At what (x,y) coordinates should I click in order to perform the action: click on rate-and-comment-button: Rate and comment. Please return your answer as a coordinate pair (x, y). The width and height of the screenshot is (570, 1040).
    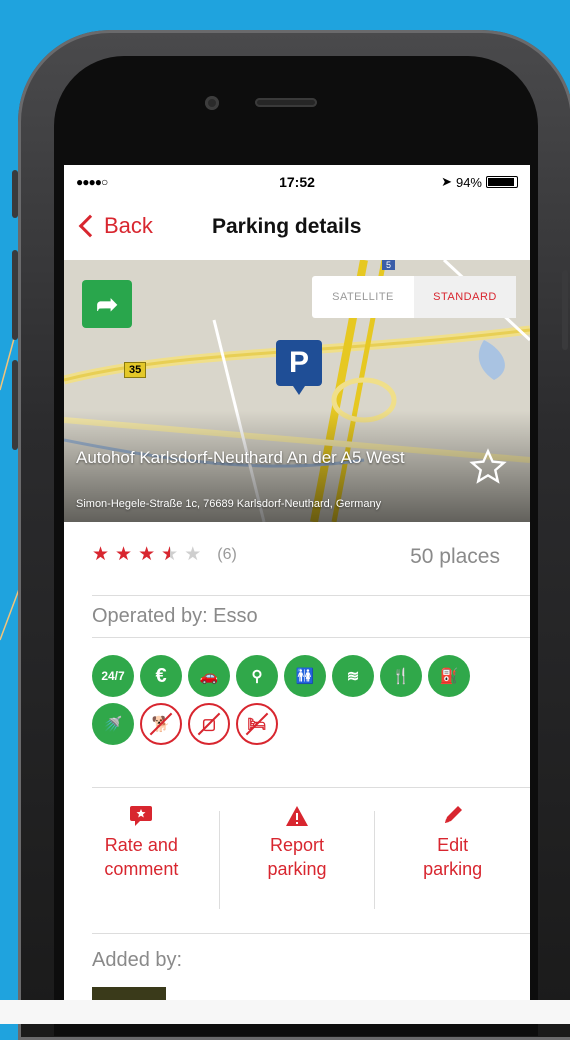
    Looking at the image, I should click on (141, 860).